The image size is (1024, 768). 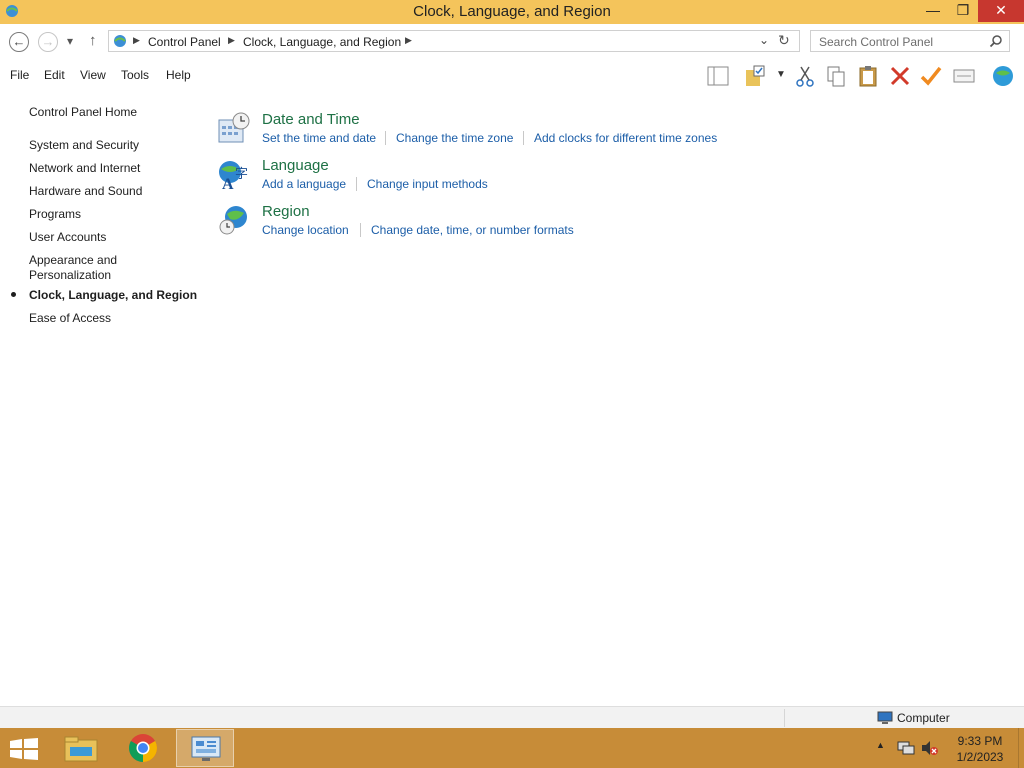 What do you see at coordinates (923, 718) in the screenshot?
I see `status-location-label: Computer` at bounding box center [923, 718].